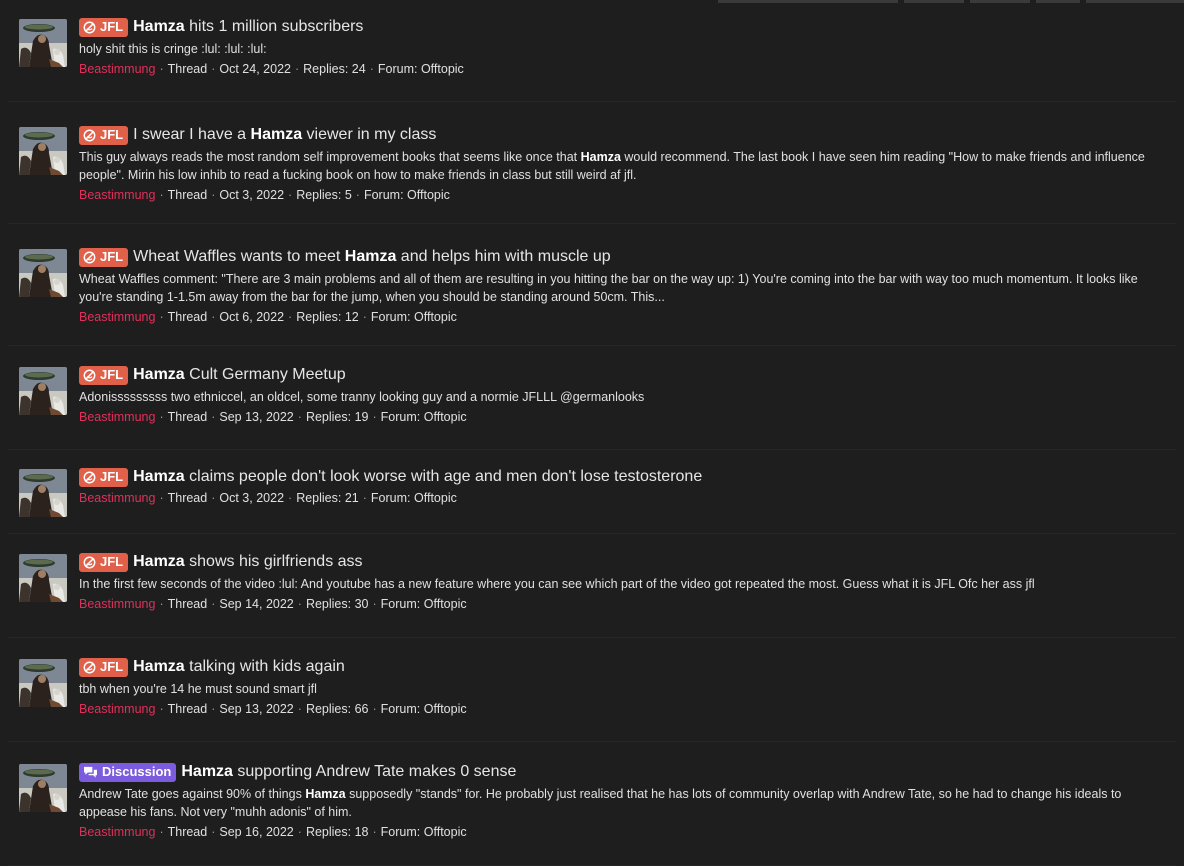  Describe the element at coordinates (256, 832) in the screenshot. I see `post-date: Sep 16, 2022` at that location.